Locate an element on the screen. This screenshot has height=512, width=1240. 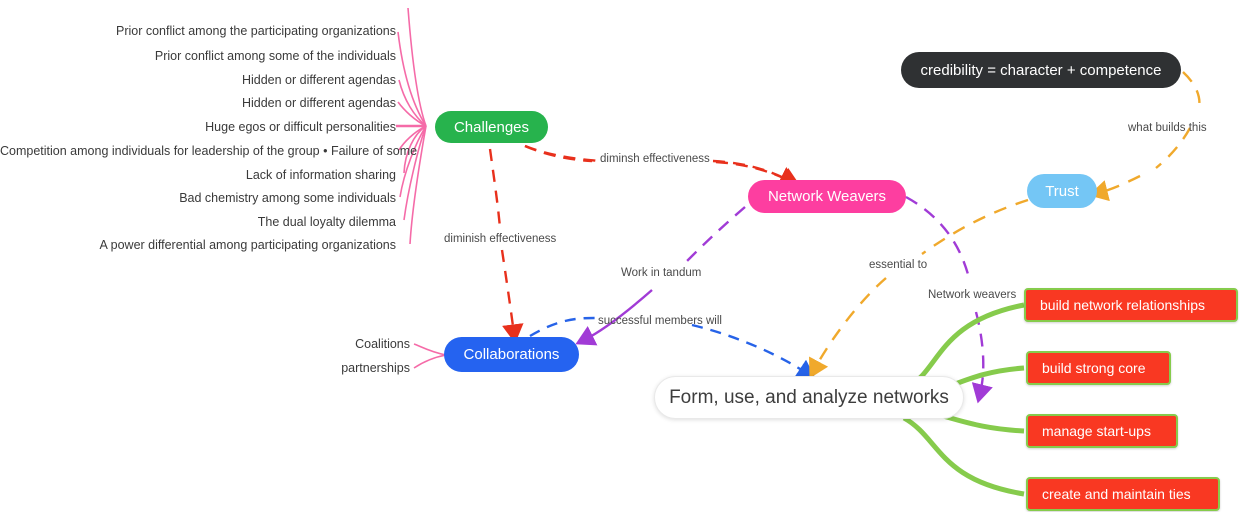
action-box-label: build strong core is located at coordinates (1094, 368).